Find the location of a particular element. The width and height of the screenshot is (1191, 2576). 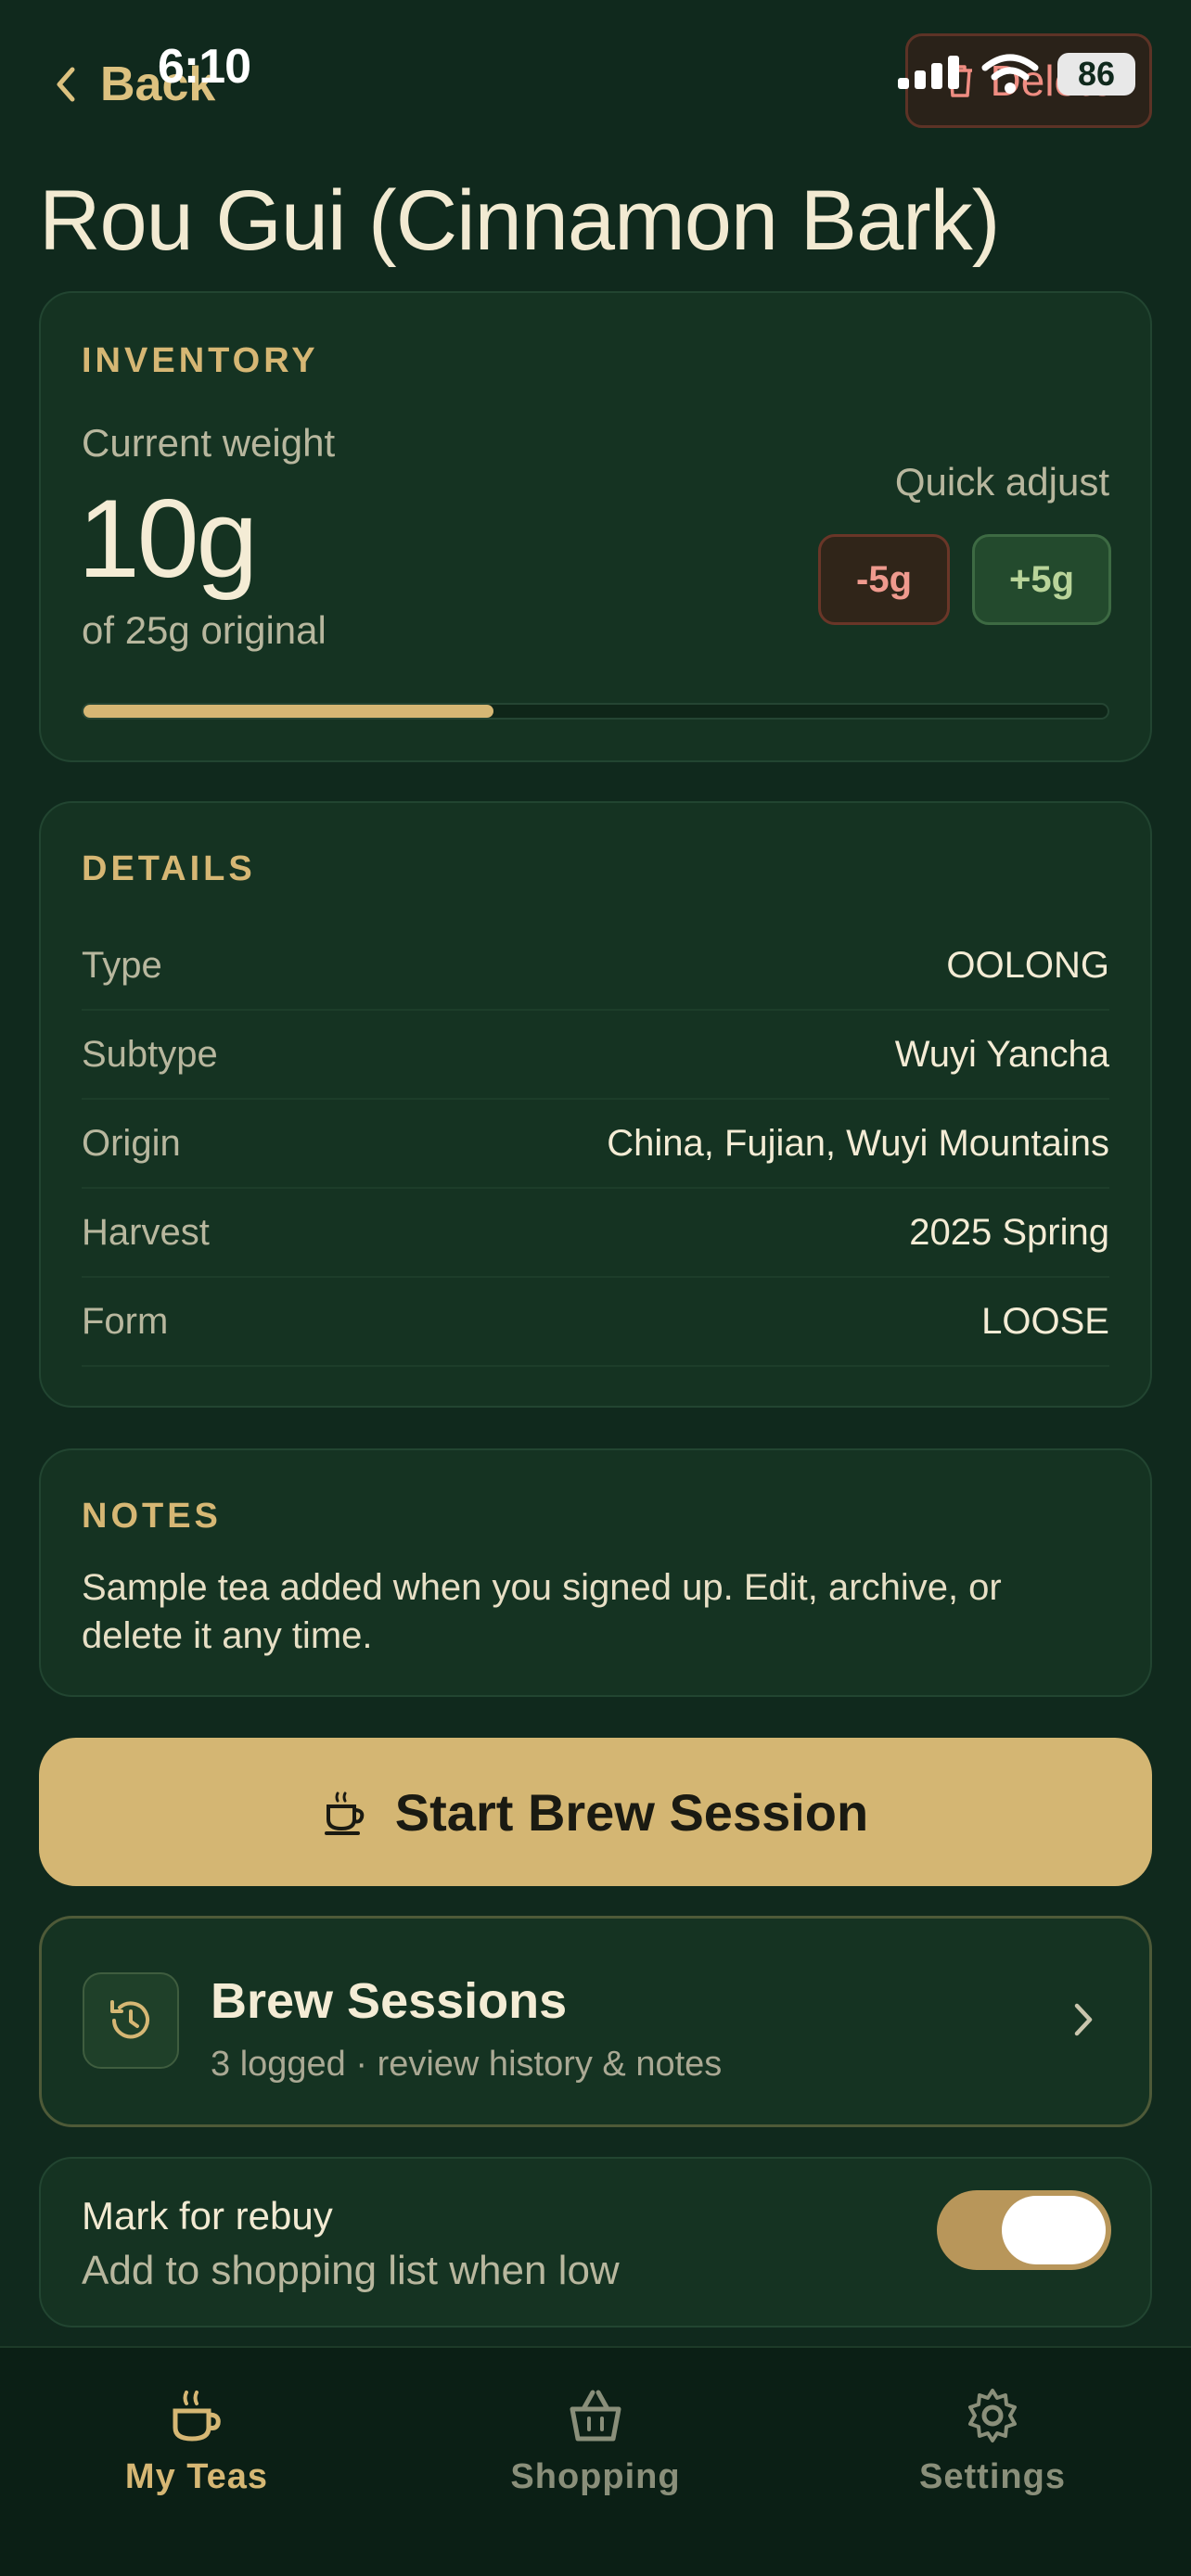

current-weight-label: Current weight is located at coordinates (209, 443).